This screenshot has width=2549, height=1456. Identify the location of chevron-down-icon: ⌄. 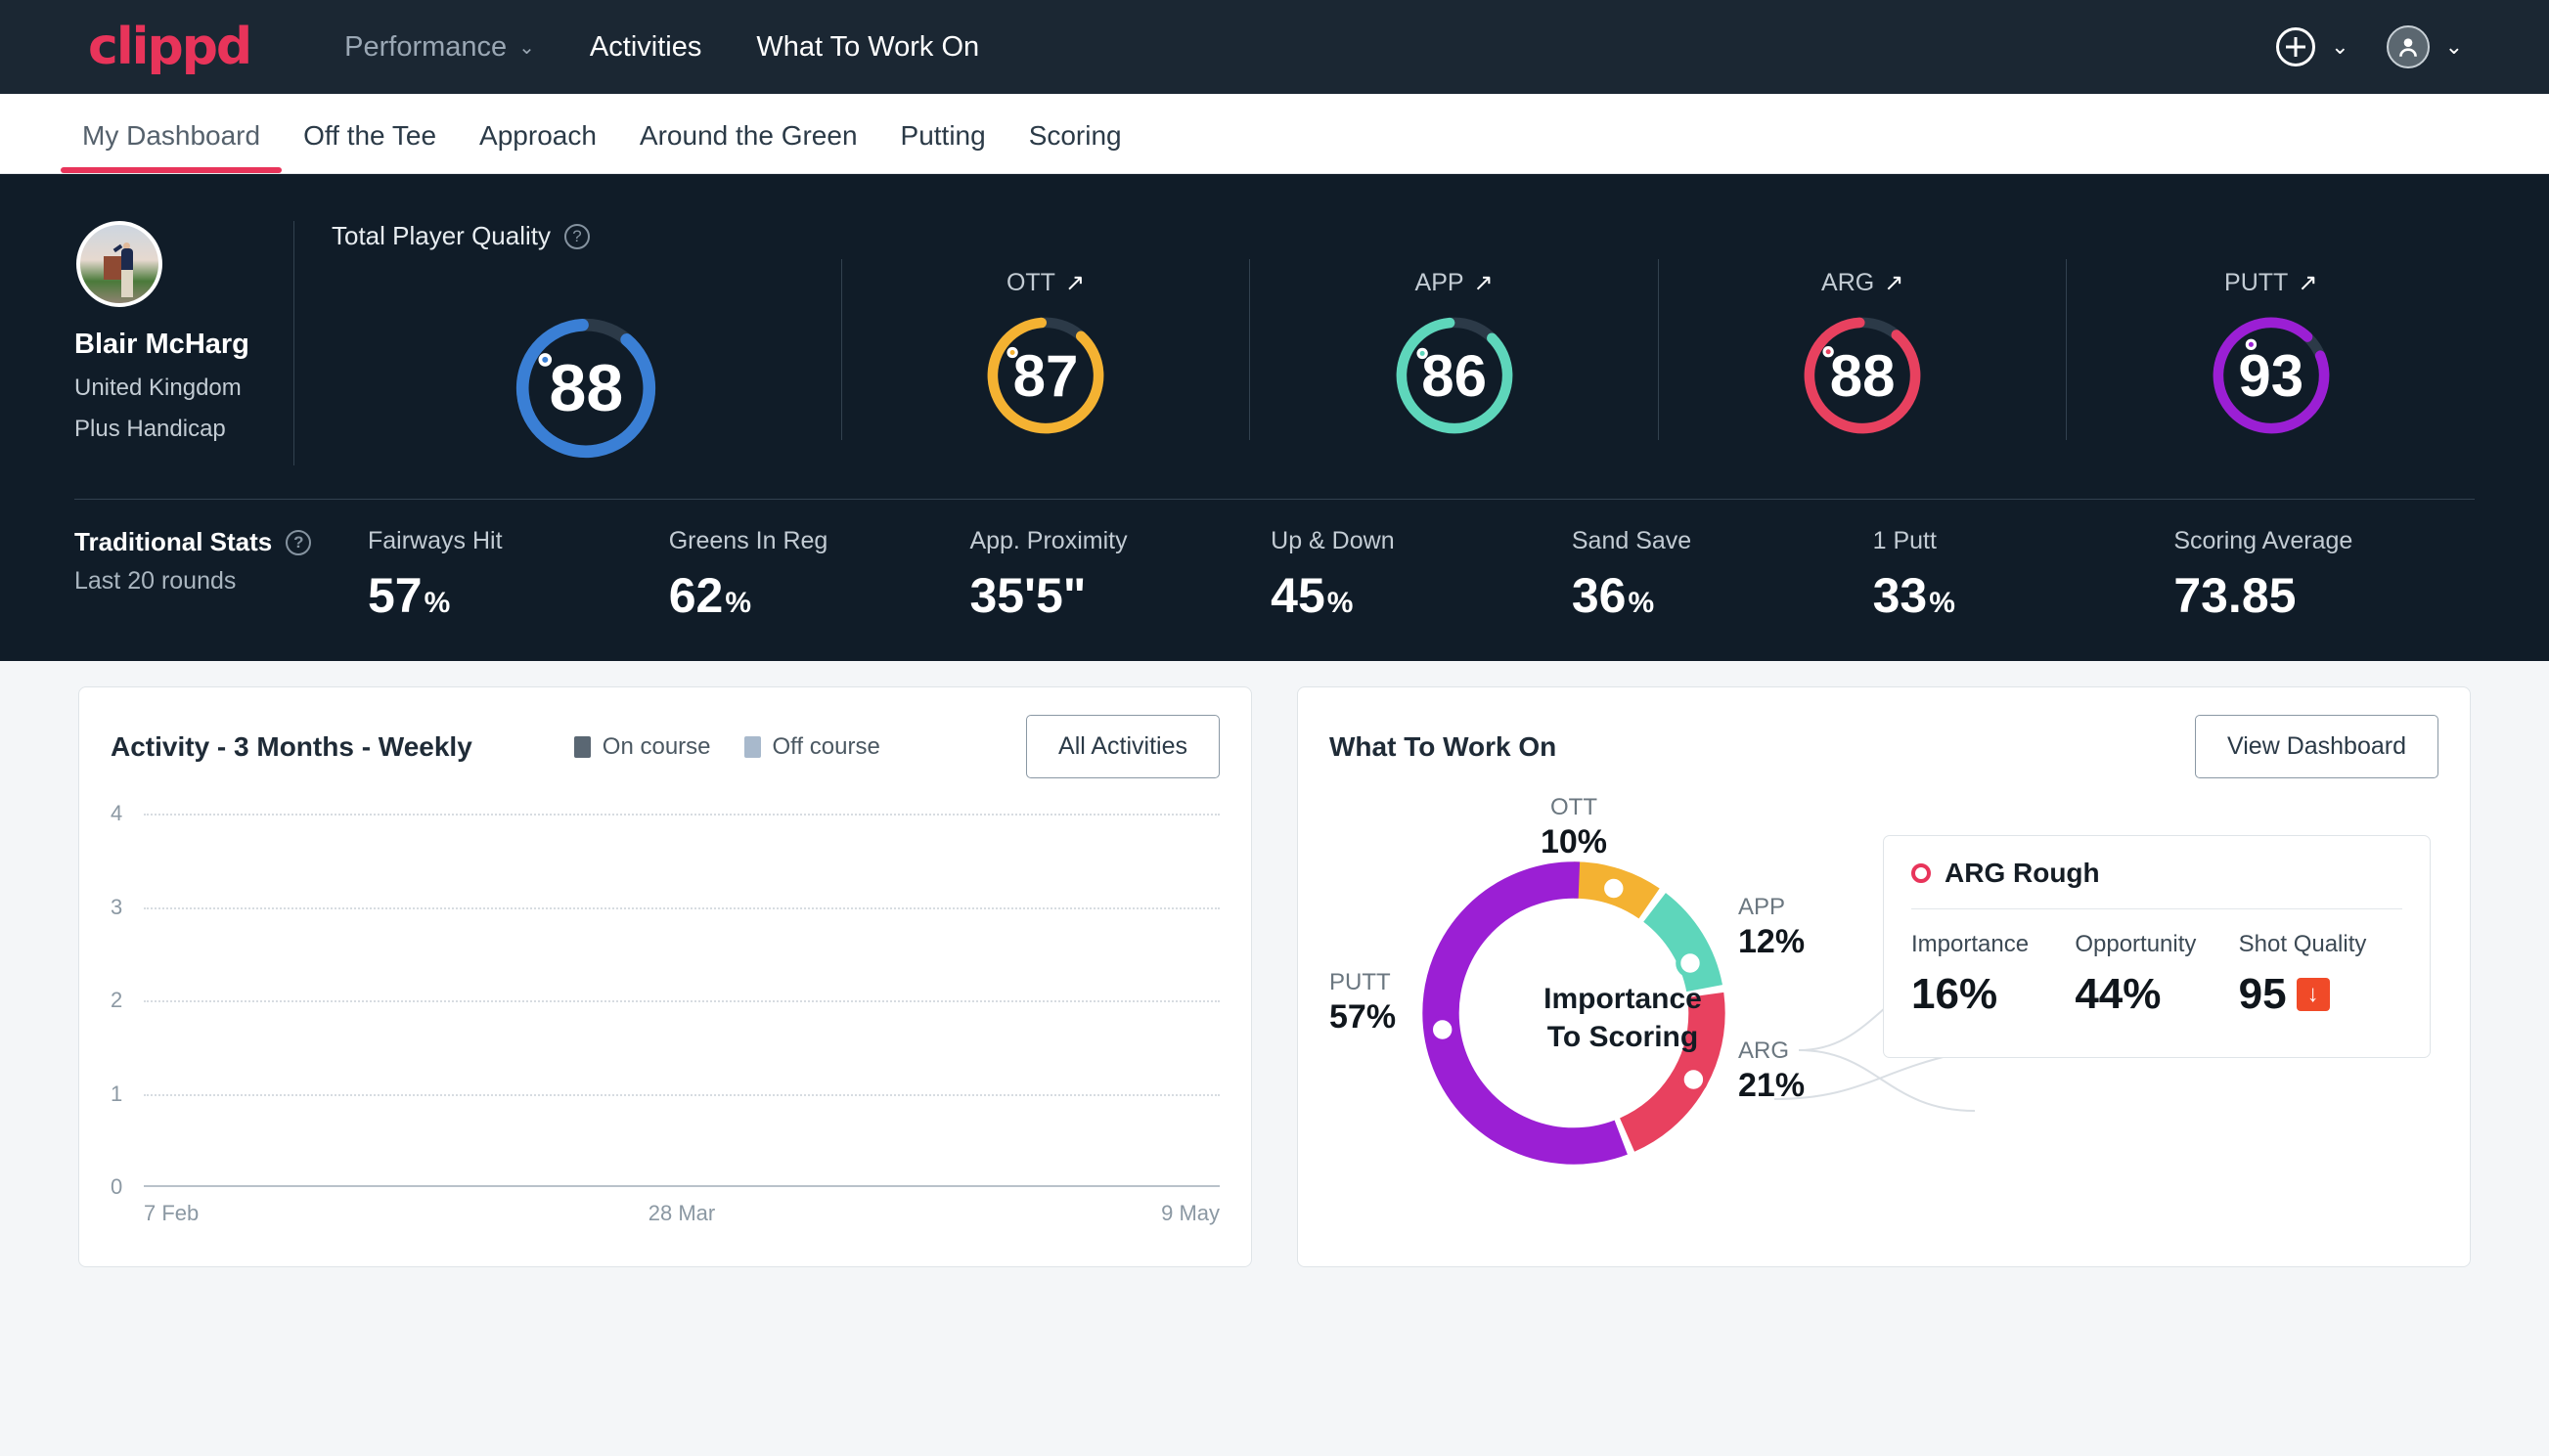
(526, 47).